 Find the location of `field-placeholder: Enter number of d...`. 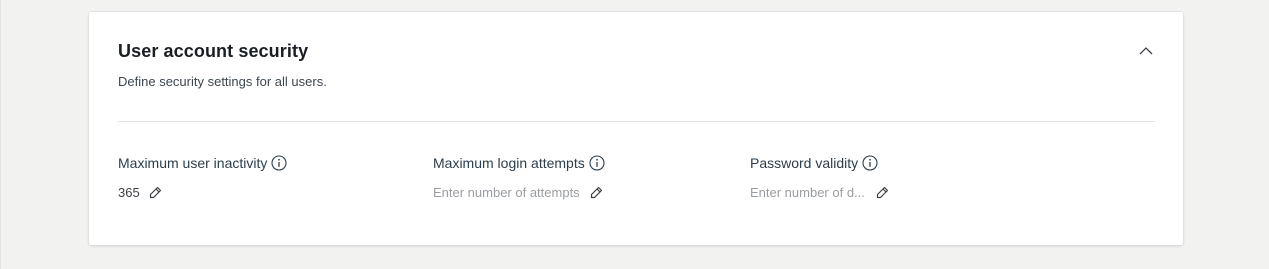

field-placeholder: Enter number of d... is located at coordinates (807, 192).